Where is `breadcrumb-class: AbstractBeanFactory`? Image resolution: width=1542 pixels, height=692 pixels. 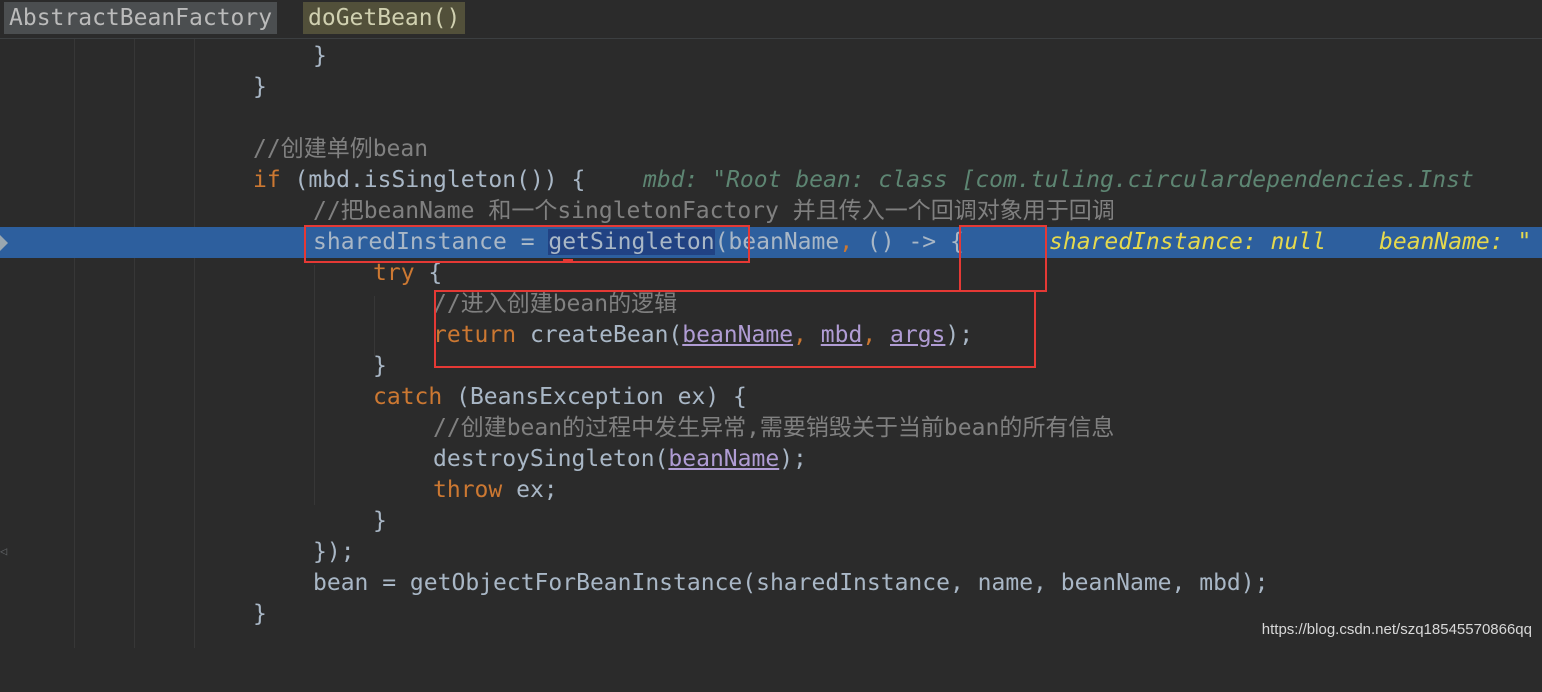
breadcrumb-class: AbstractBeanFactory is located at coordinates (141, 18).